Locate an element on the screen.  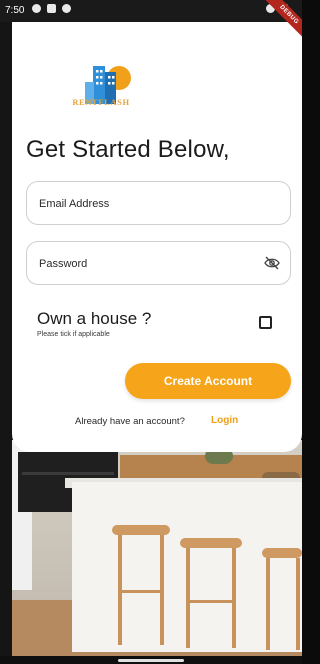
login-prompt: Already have an account? is located at coordinates (130, 421).